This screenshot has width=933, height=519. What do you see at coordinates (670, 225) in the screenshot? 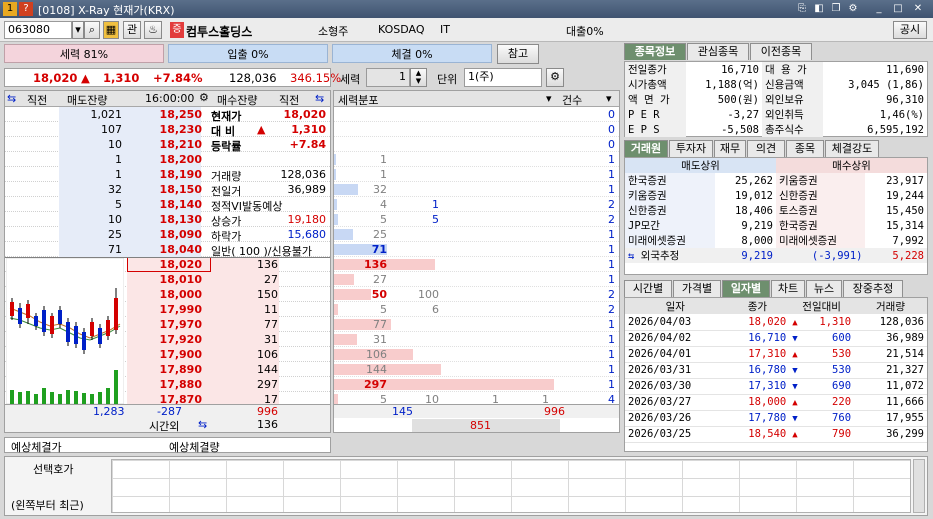
I see `sell-broker: JP모간` at bounding box center [670, 225].